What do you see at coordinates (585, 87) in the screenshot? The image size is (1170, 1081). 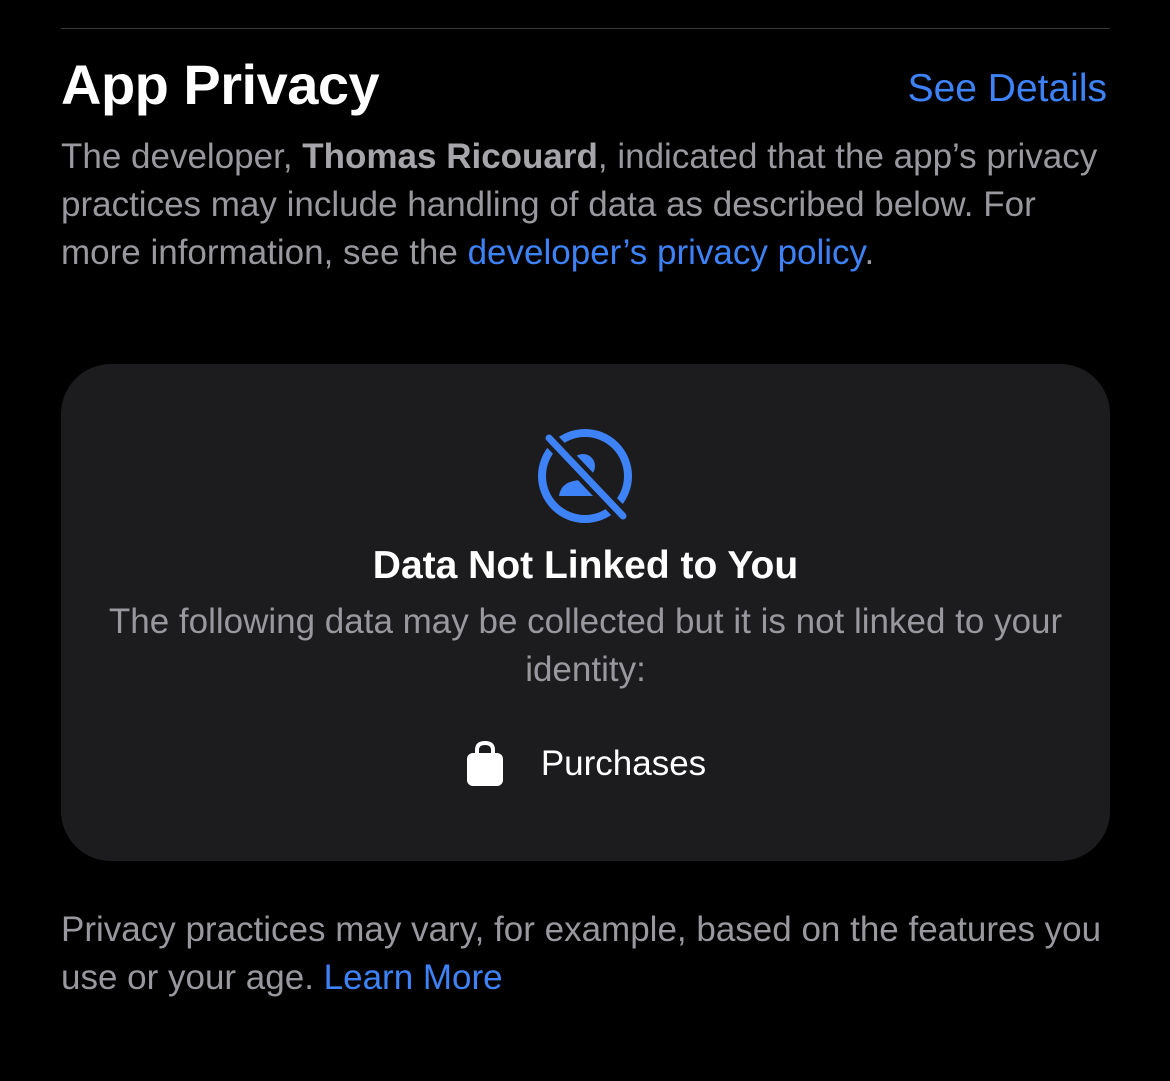 I see `app-privacy-header: App Privacy See Details` at bounding box center [585, 87].